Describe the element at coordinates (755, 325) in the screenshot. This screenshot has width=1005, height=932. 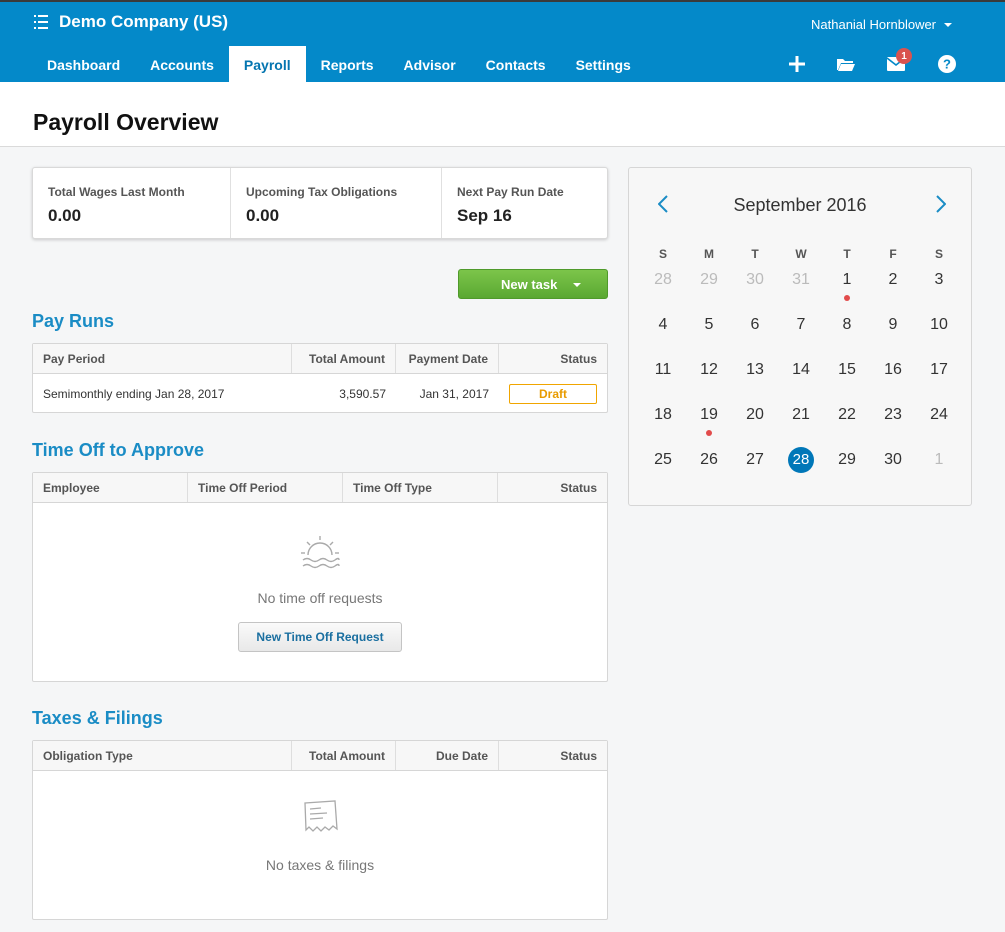
I see `calendar-day: 6` at that location.